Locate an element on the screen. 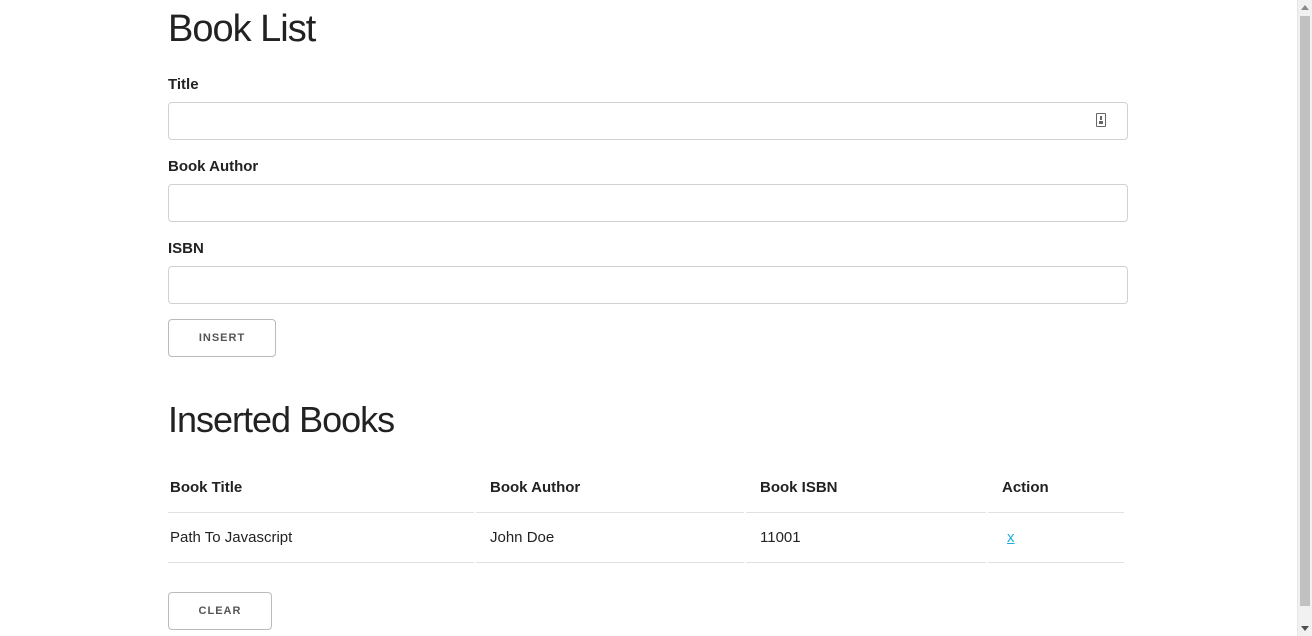 Image resolution: width=1312 pixels, height=636 pixels. inserted-books-heading: Inserted Books is located at coordinates (281, 419).